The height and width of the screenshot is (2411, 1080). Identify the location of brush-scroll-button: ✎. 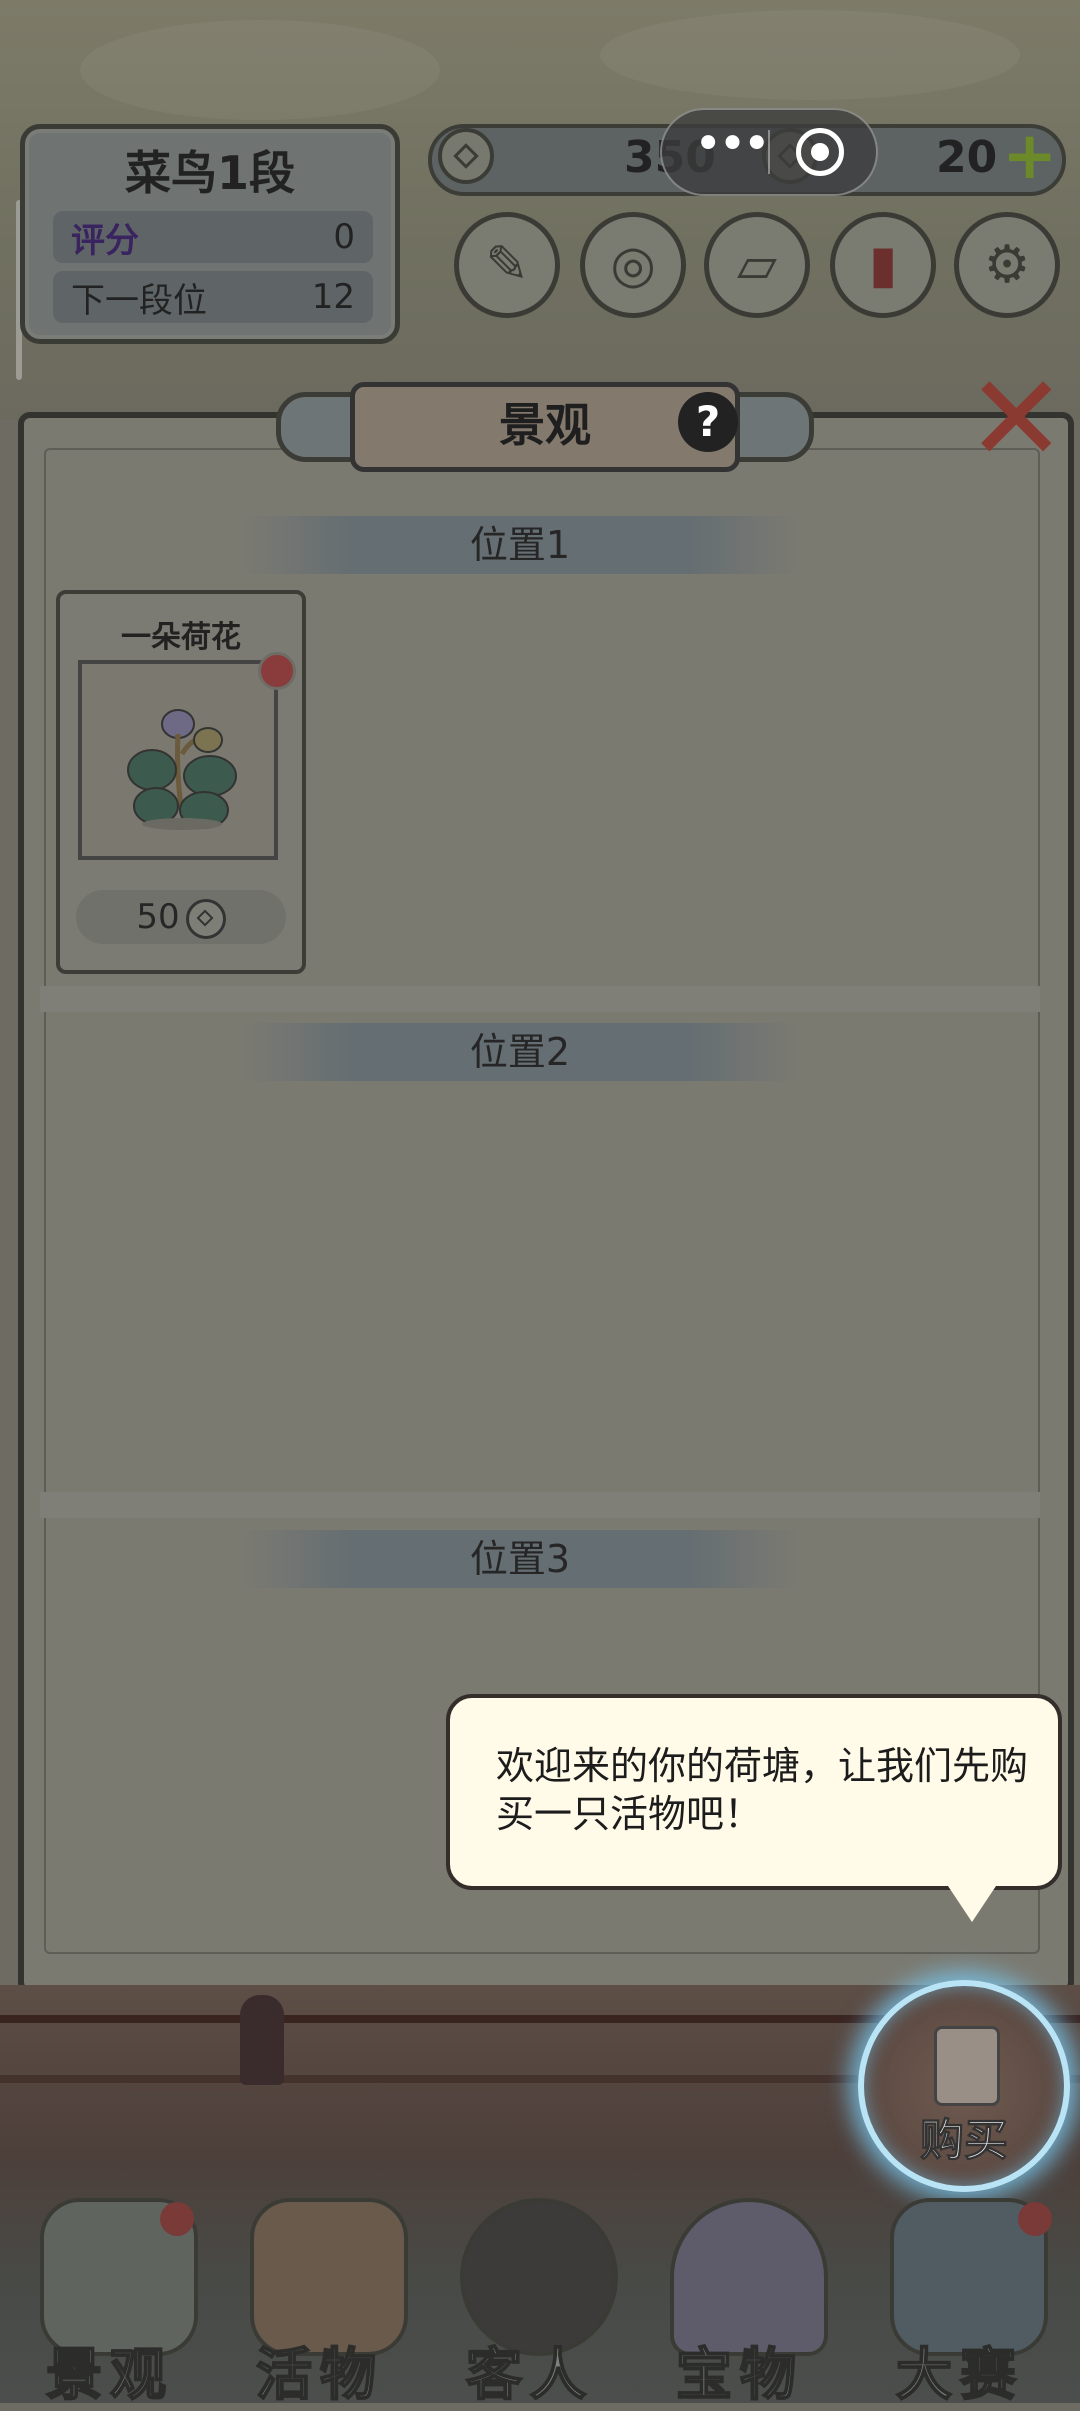
(507, 265).